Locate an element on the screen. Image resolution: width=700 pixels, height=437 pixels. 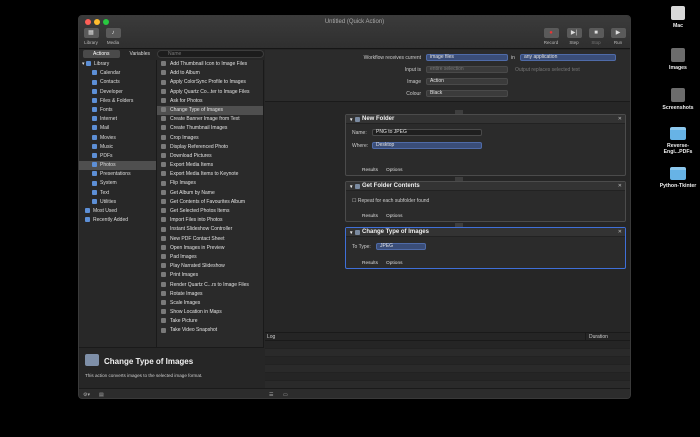
action-item: Export Media Items to Keynote is located at coordinates (210, 174).